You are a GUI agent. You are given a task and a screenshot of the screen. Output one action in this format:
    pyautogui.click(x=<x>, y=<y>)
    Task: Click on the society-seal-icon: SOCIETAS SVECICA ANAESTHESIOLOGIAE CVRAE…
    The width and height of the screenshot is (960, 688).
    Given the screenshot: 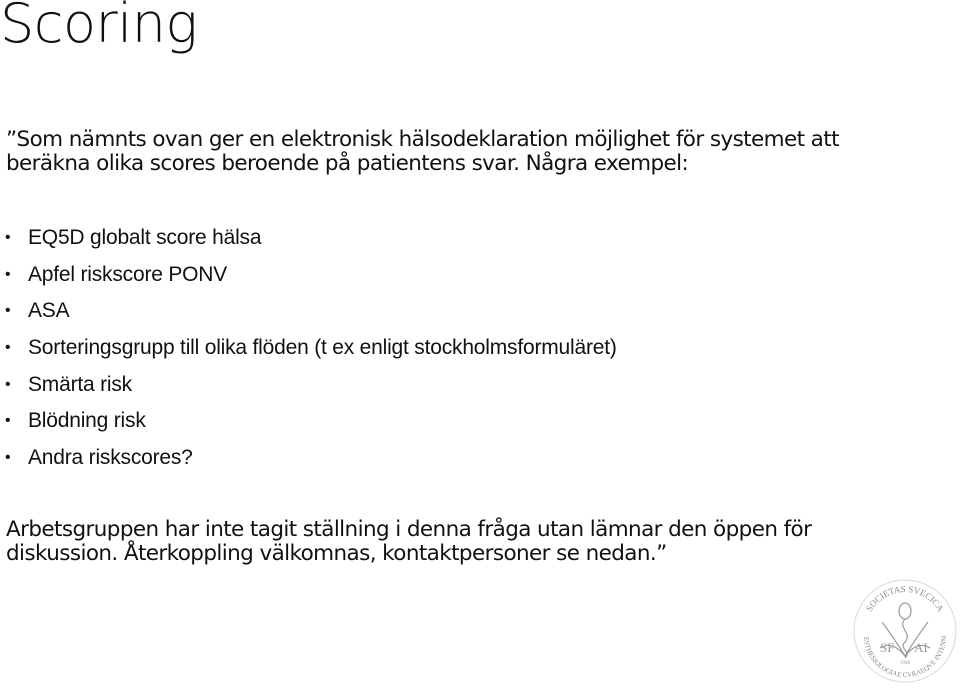 What is the action you would take?
    pyautogui.click(x=904, y=630)
    